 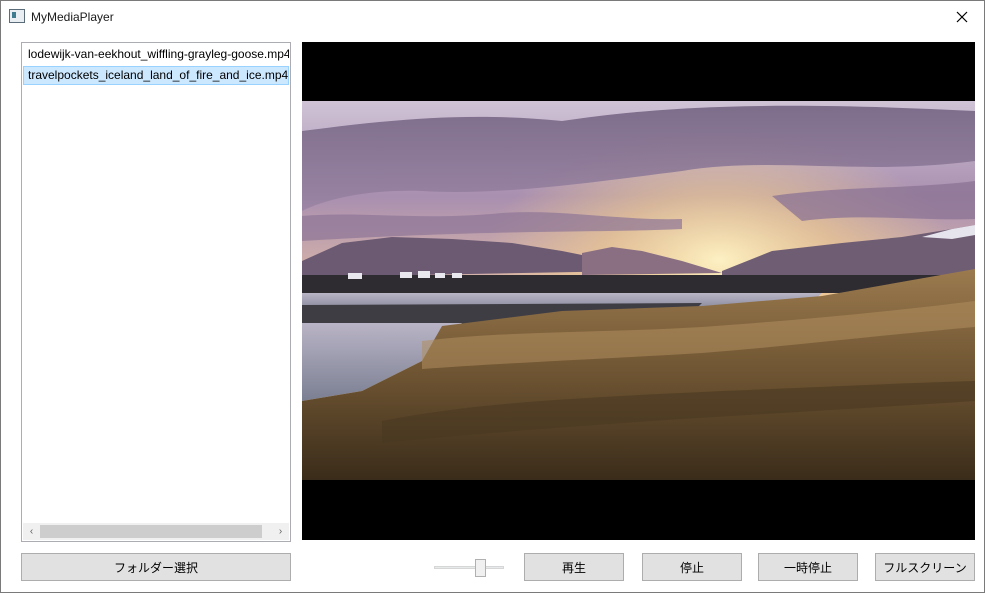 I want to click on chevron-right-icon: ›, so click(x=280, y=531).